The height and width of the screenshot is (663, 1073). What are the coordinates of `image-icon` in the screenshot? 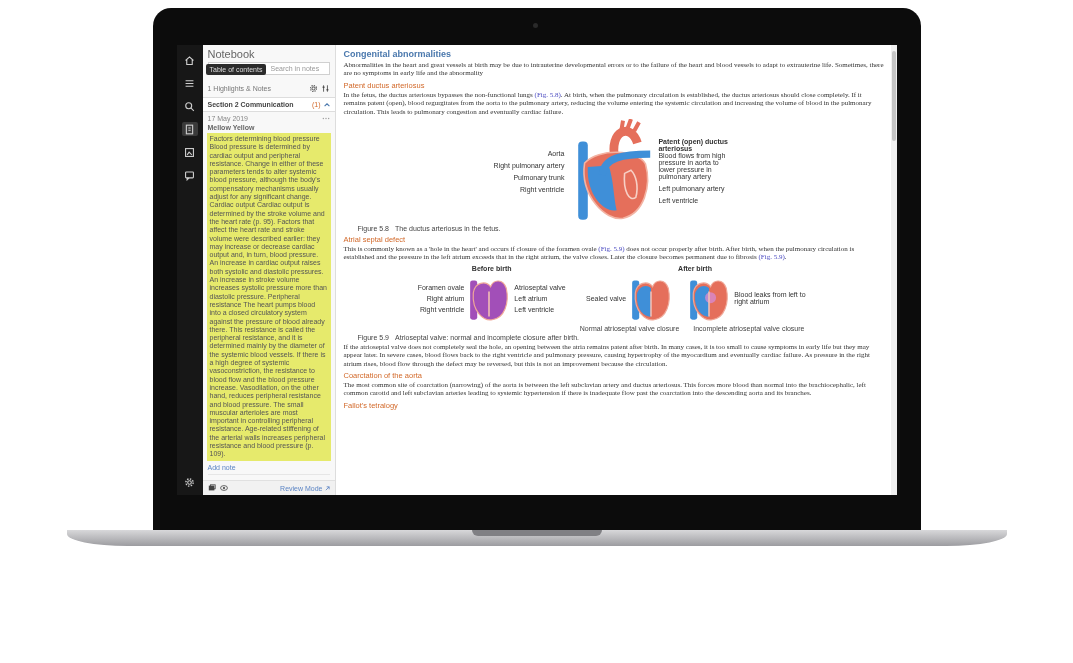 It's located at (189, 152).